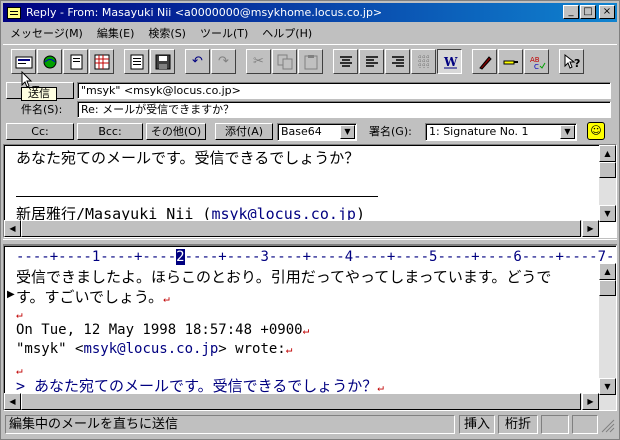 The image size is (620, 440). Describe the element at coordinates (167, 33) in the screenshot. I see `menu-search: 検索(S)` at that location.